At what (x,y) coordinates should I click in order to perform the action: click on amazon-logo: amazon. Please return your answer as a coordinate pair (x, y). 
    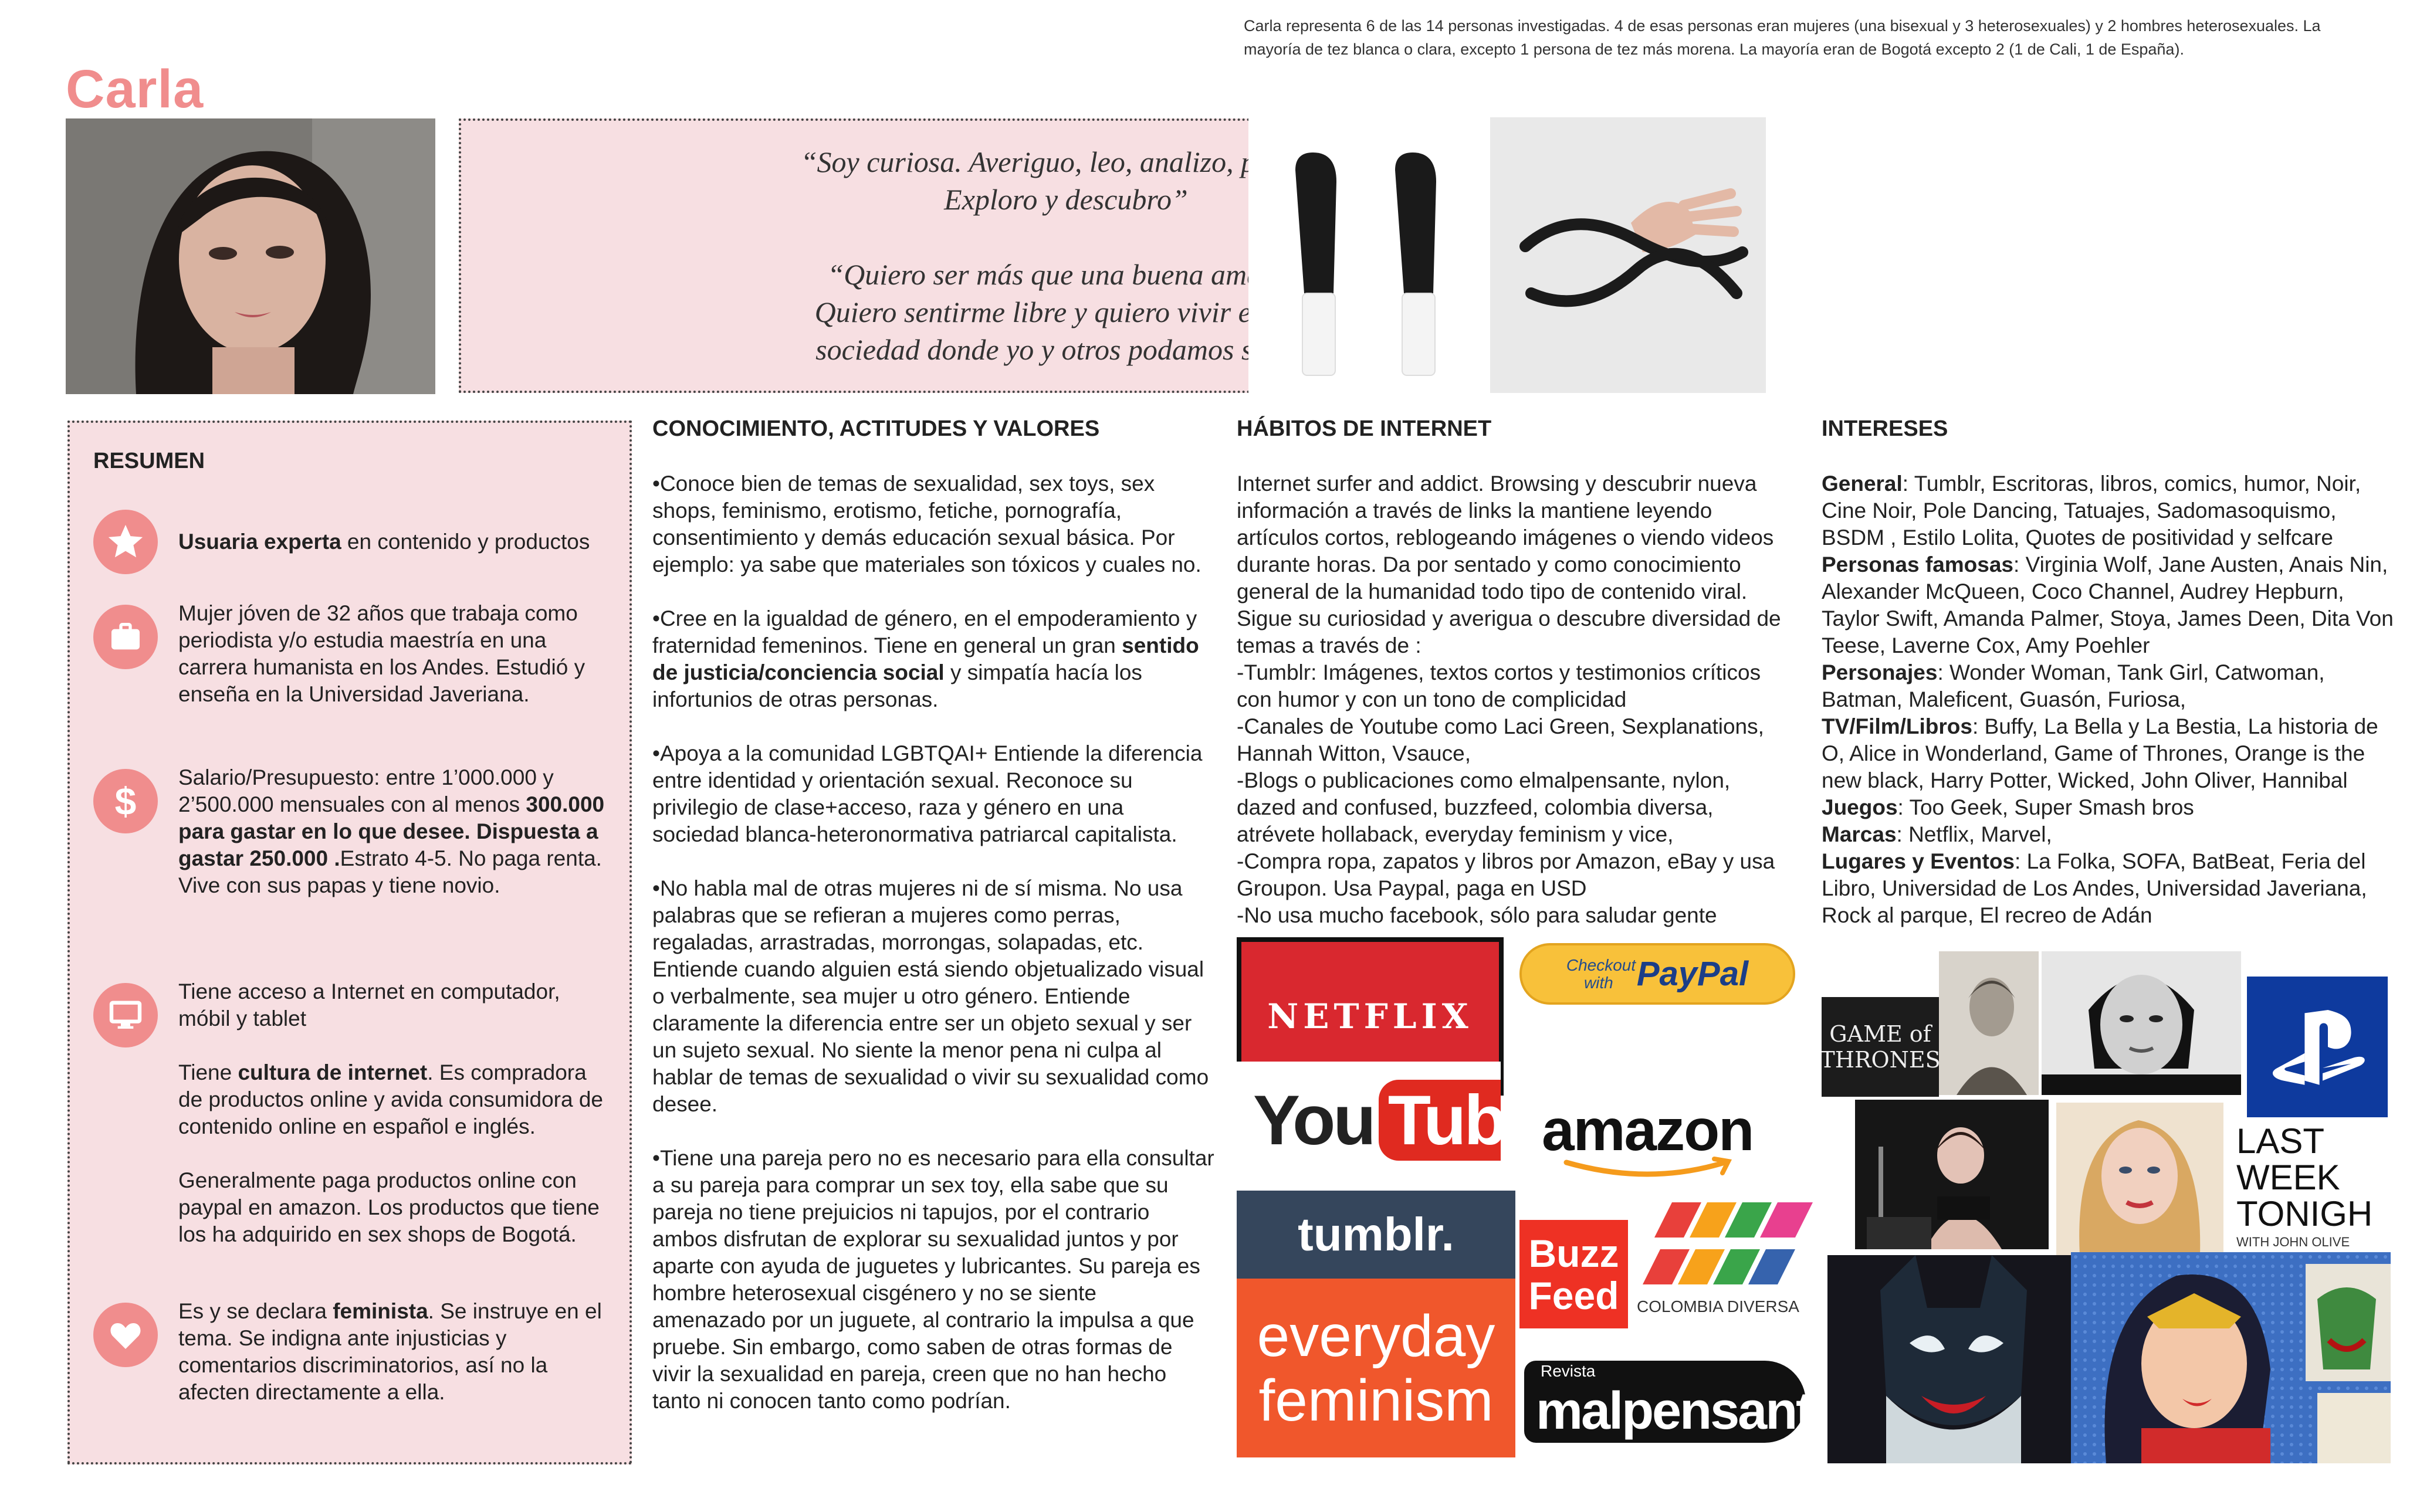
    Looking at the image, I should click on (1660, 1138).